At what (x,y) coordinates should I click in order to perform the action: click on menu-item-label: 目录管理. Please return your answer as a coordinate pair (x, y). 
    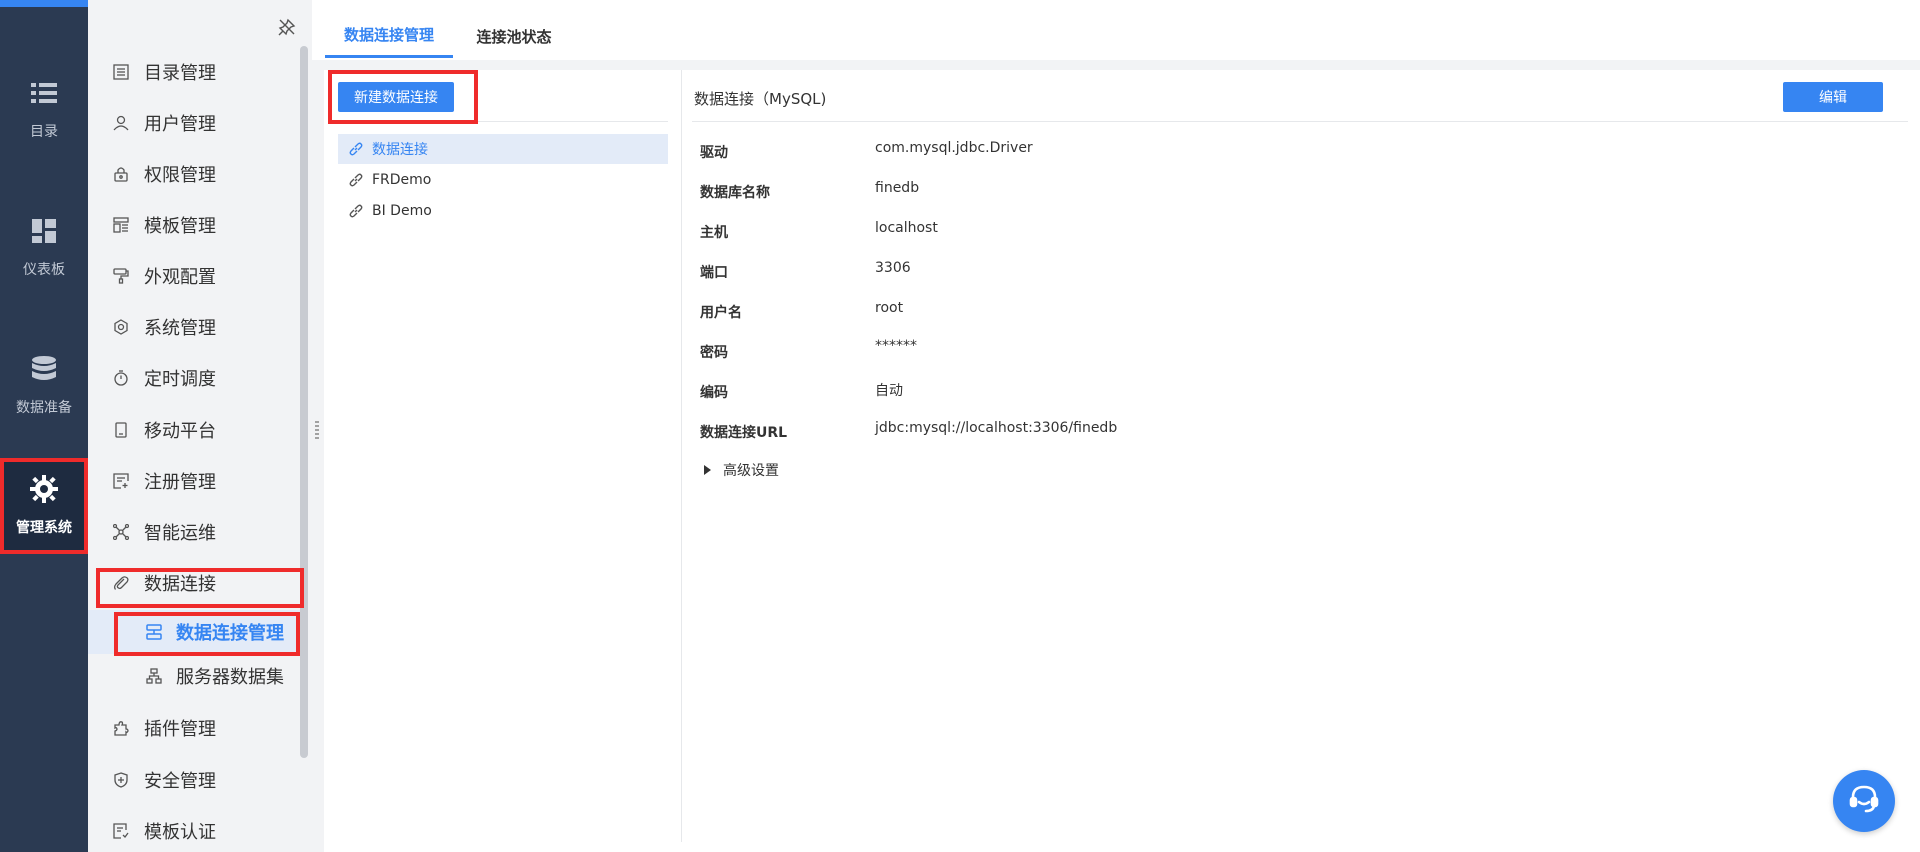
    Looking at the image, I should click on (180, 73).